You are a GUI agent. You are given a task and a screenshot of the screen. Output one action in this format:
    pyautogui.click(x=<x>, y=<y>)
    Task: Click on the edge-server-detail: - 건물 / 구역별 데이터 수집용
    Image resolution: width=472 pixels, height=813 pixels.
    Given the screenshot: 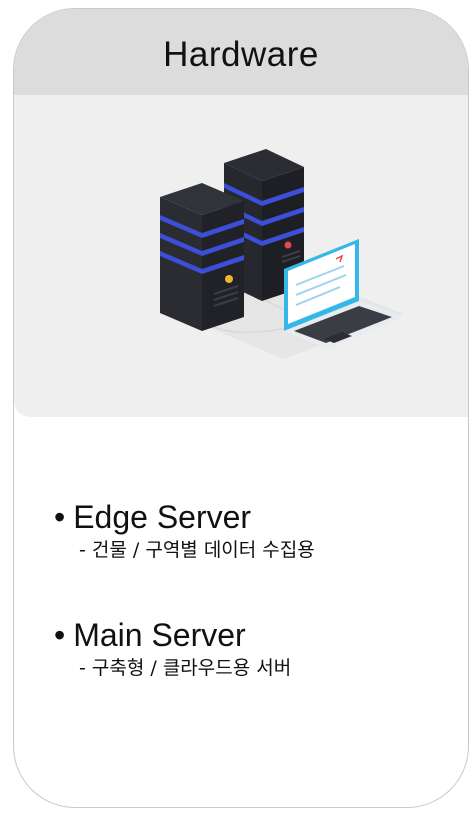 What is the action you would take?
    pyautogui.click(x=197, y=550)
    